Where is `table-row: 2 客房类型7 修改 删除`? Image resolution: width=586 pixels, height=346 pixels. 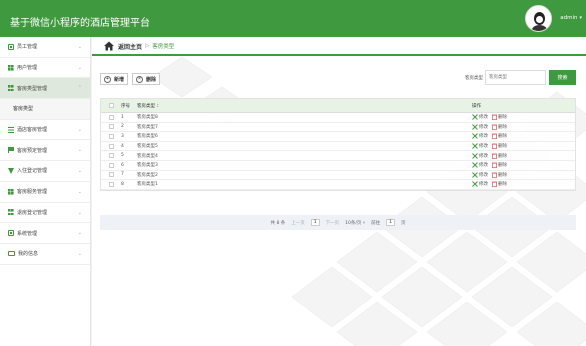 table-row: 2 客房类型7 修改 删除 is located at coordinates (338, 128).